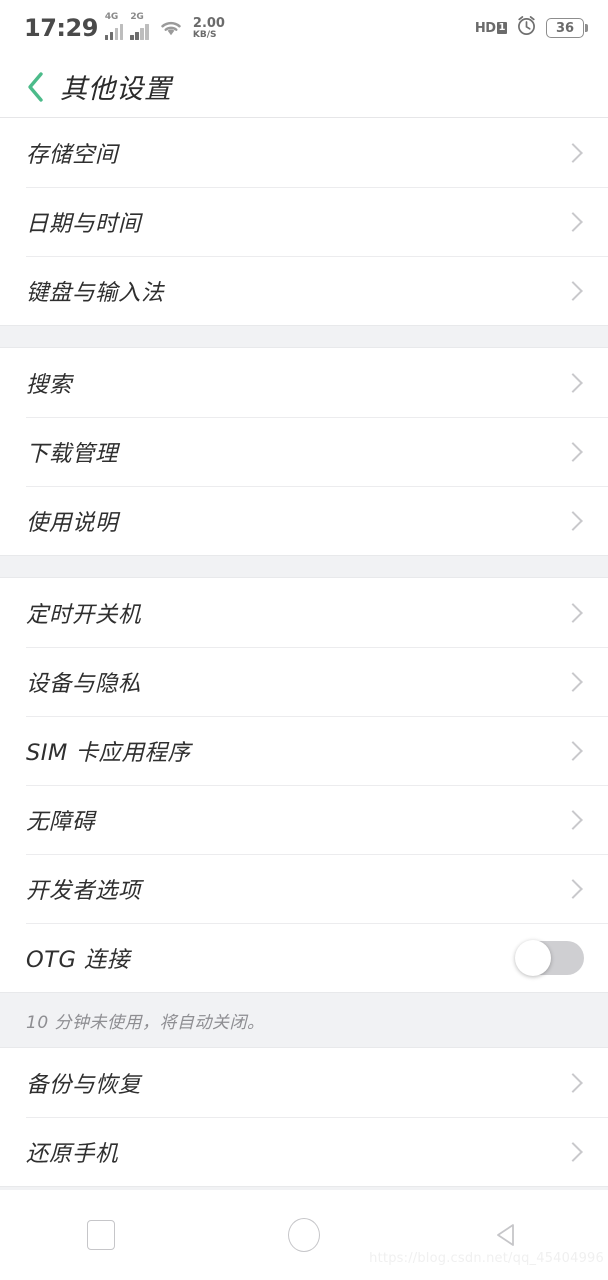 The width and height of the screenshot is (608, 1280). Describe the element at coordinates (49, 384) in the screenshot. I see `list-item-label: 搜索` at that location.